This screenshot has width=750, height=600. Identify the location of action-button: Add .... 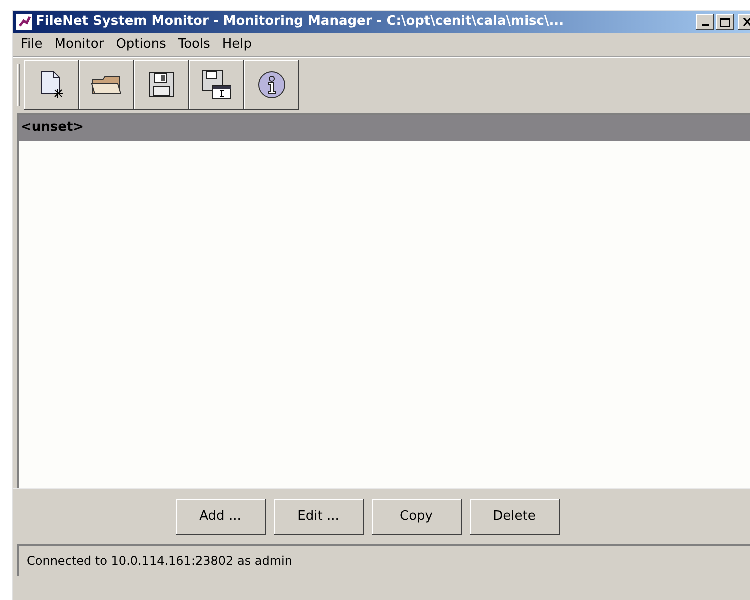
(221, 516).